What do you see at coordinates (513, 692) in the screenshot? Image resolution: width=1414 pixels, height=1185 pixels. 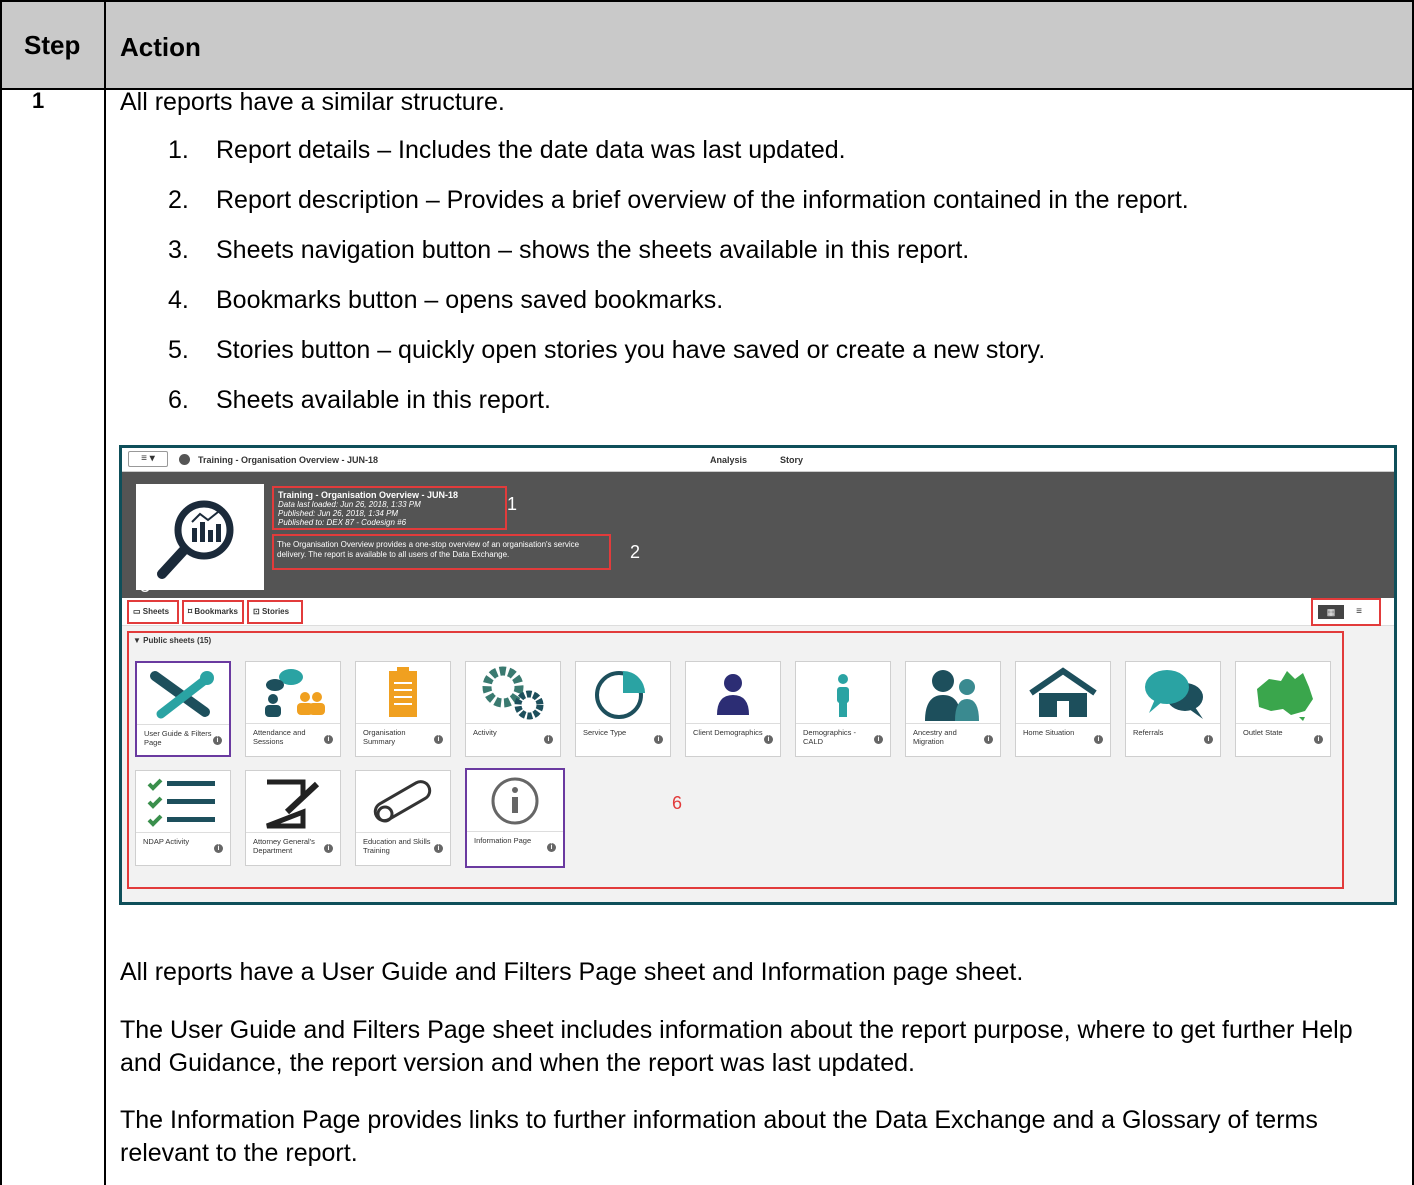 I see `gears-icon` at bounding box center [513, 692].